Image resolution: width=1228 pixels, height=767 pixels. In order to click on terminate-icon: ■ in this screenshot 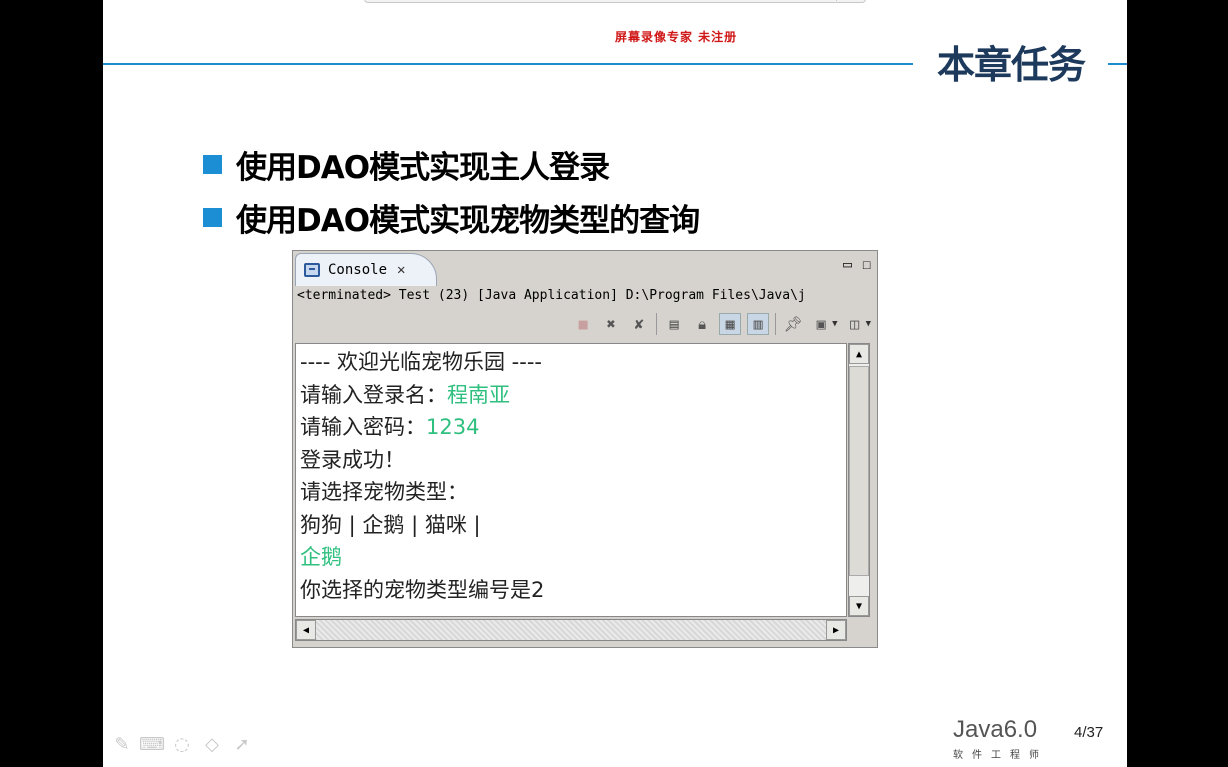, I will do `click(583, 324)`.